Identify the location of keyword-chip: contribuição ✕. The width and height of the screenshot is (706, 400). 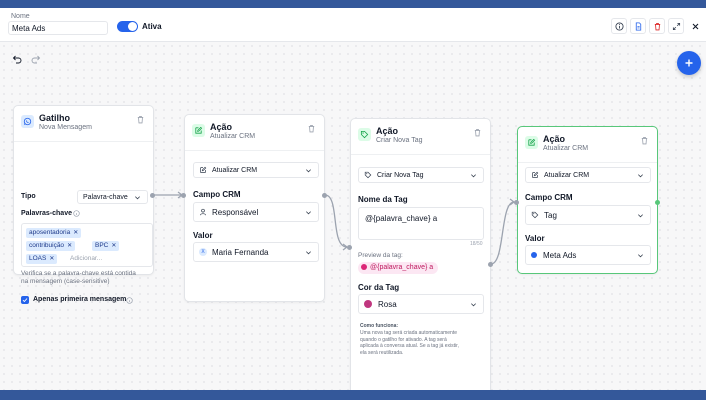
(51, 246).